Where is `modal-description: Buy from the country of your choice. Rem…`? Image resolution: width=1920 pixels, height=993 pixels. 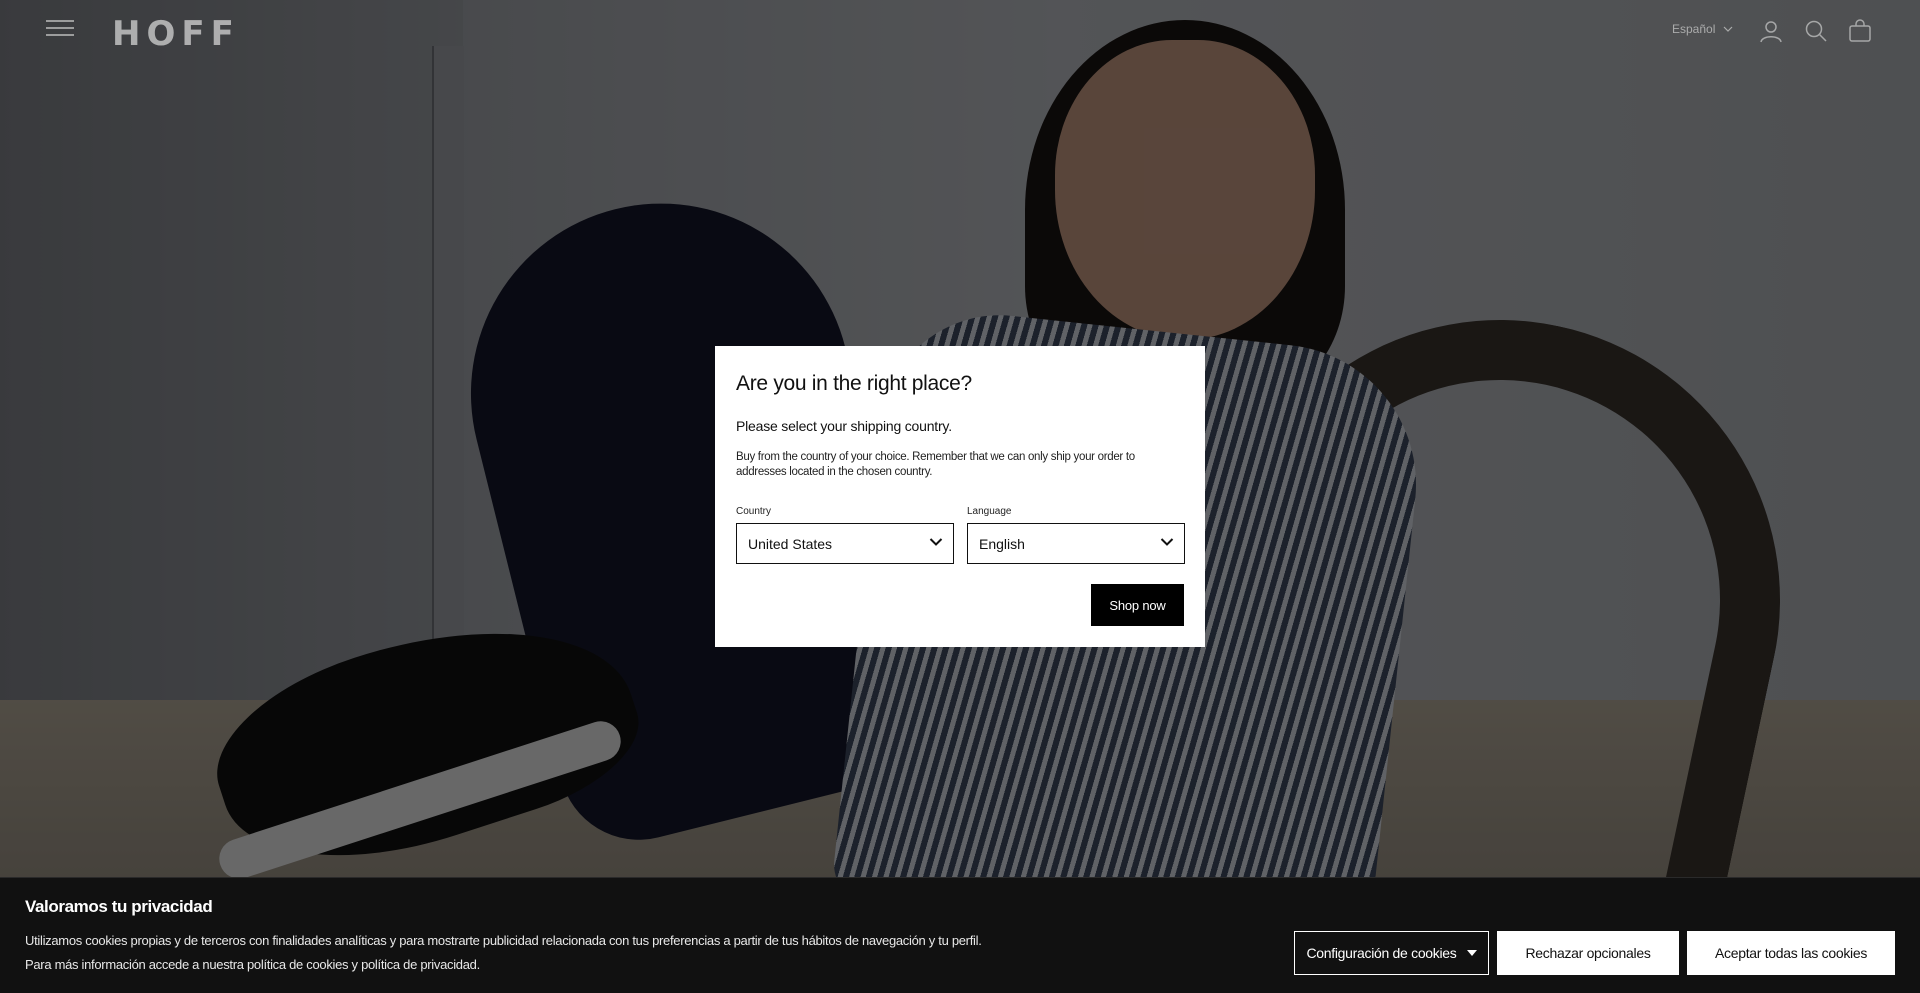 modal-description: Buy from the country of your choice. Rem… is located at coordinates (935, 464).